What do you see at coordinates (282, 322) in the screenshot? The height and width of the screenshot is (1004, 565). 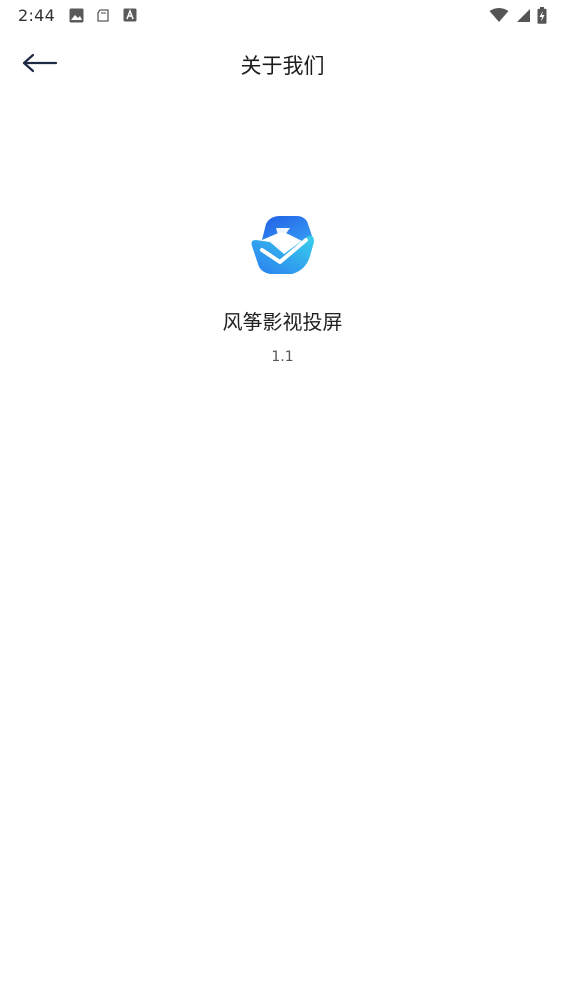 I see `app-name: 风筝影视投屏` at bounding box center [282, 322].